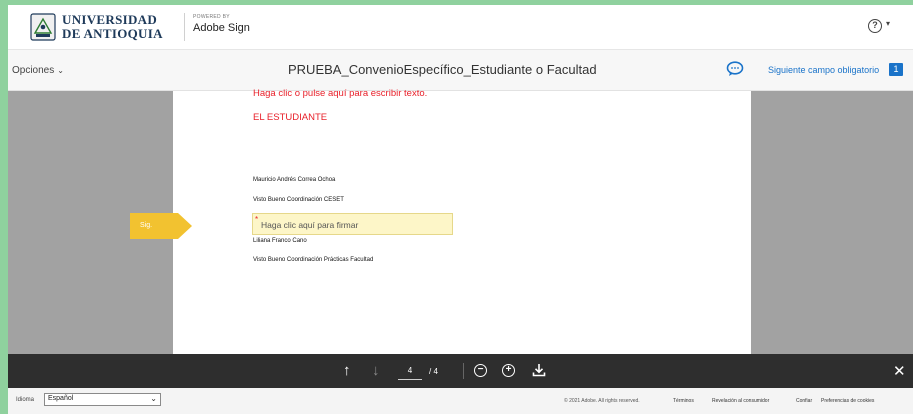 Image resolution: width=913 pixels, height=414 pixels. What do you see at coordinates (433, 371) in the screenshot?
I see `page-total: / 4` at bounding box center [433, 371].